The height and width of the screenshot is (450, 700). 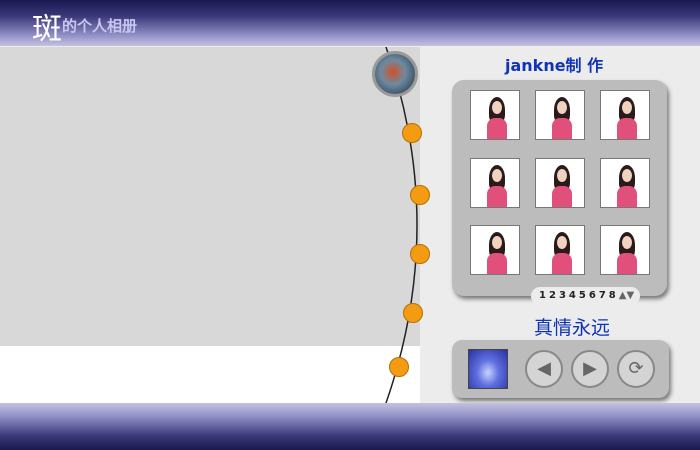 What do you see at coordinates (602, 295) in the screenshot?
I see `page-link: 7` at bounding box center [602, 295].